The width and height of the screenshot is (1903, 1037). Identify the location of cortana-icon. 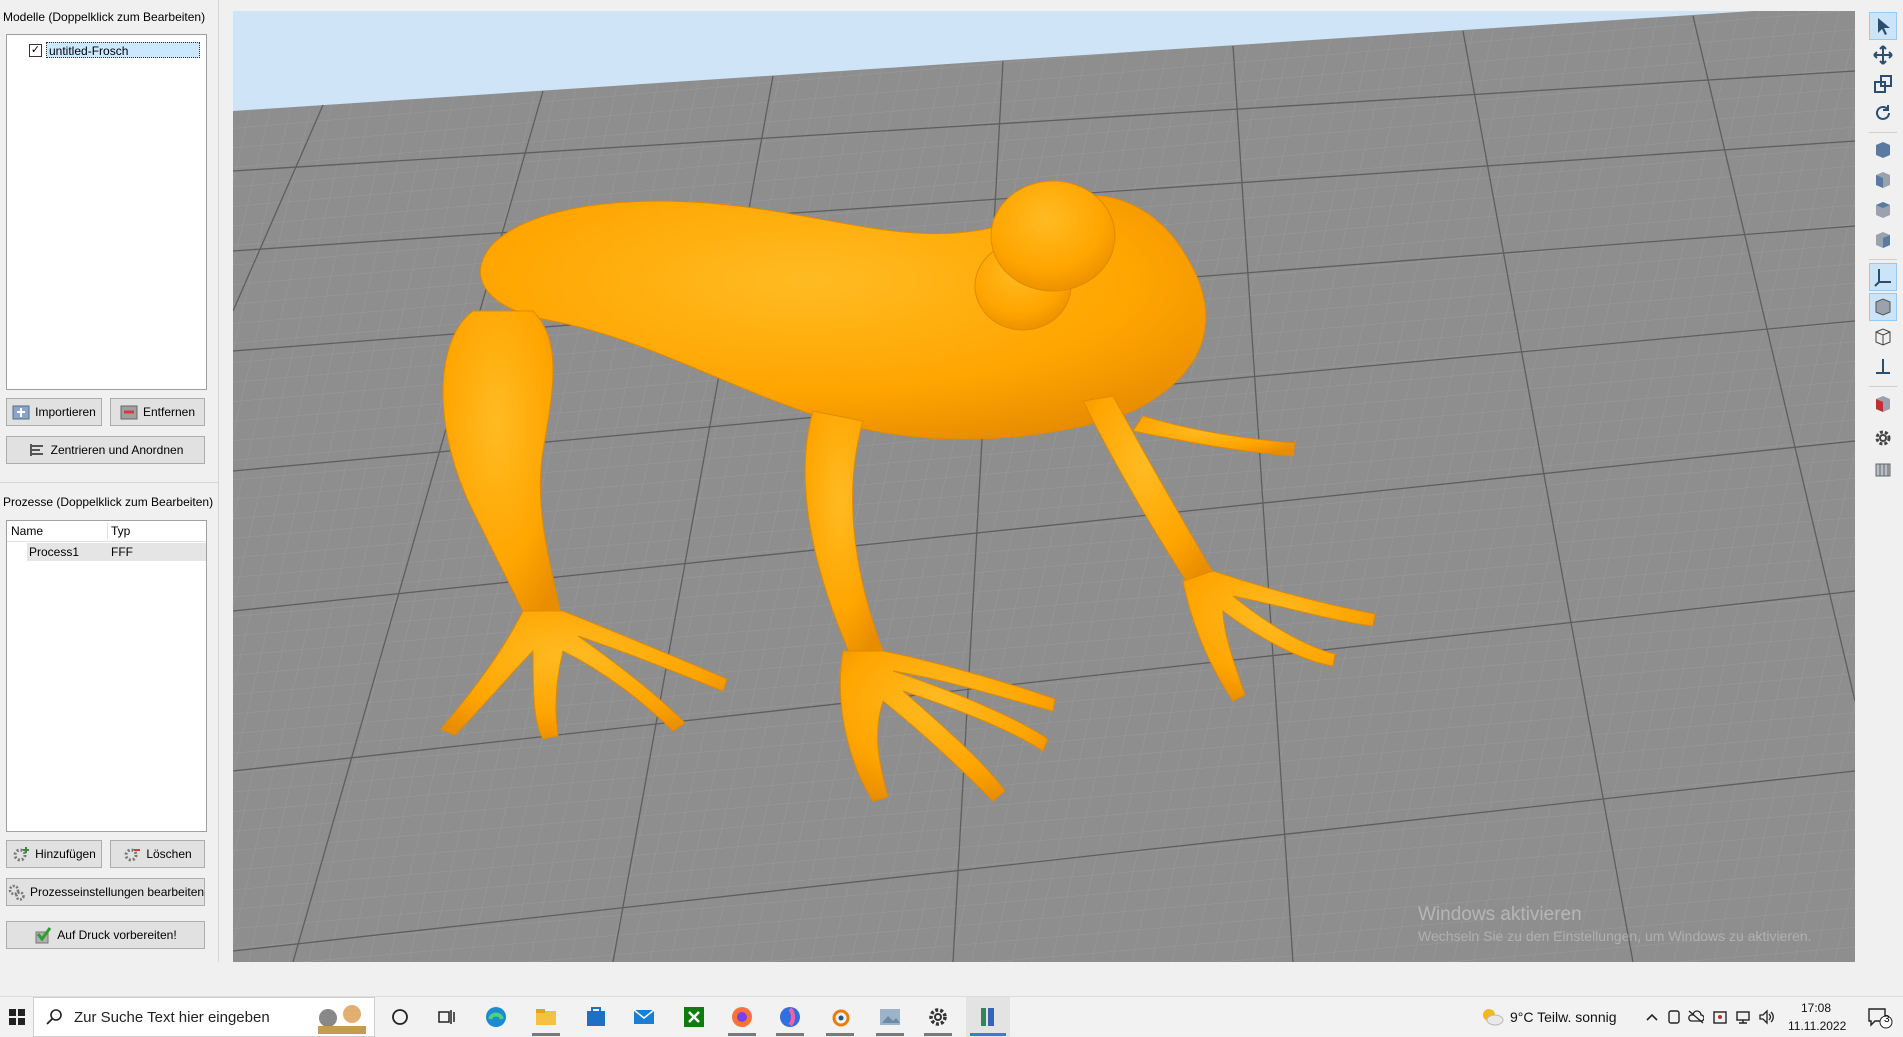
(400, 1017).